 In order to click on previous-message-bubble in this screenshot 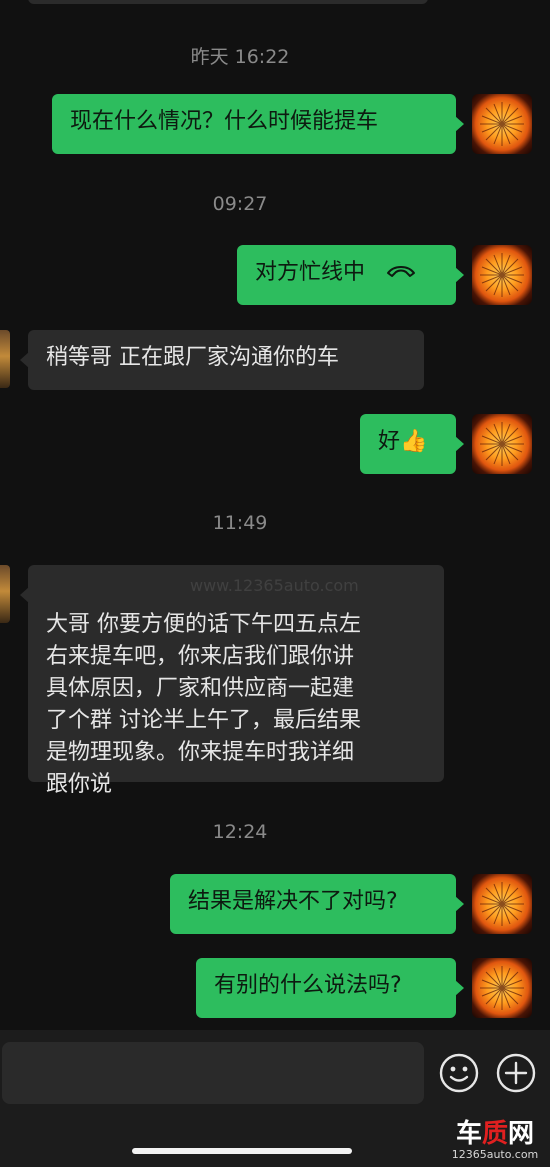, I will do `click(228, 2)`.